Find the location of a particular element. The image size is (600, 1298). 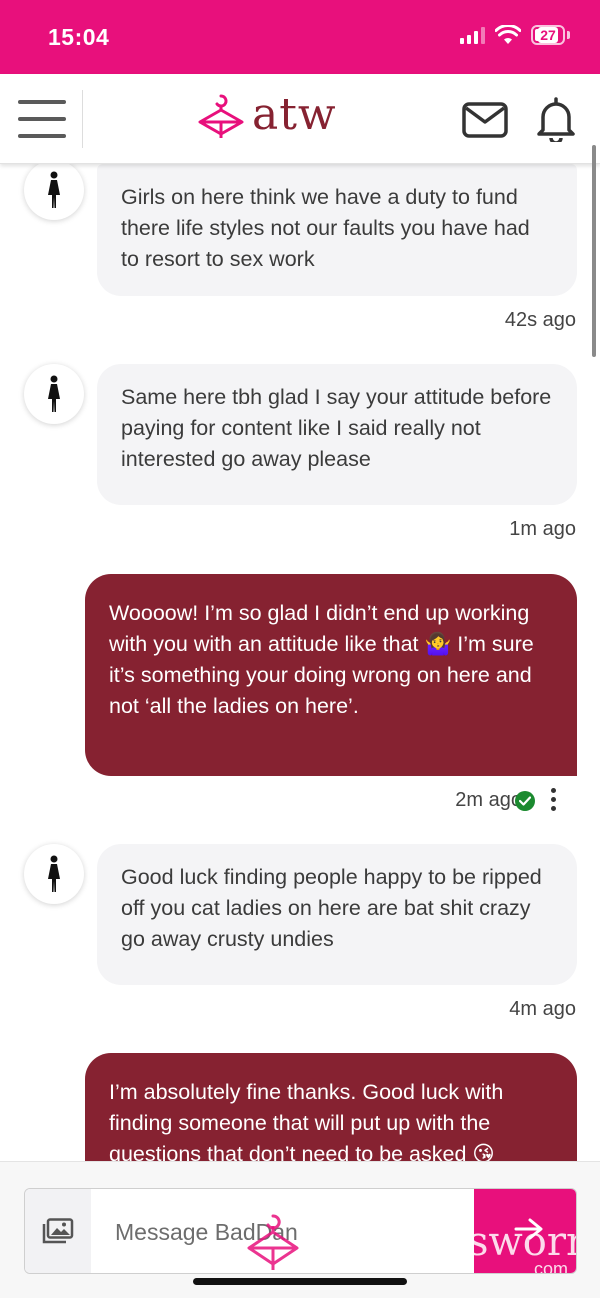

kebab-menu-icon is located at coordinates (554, 799).